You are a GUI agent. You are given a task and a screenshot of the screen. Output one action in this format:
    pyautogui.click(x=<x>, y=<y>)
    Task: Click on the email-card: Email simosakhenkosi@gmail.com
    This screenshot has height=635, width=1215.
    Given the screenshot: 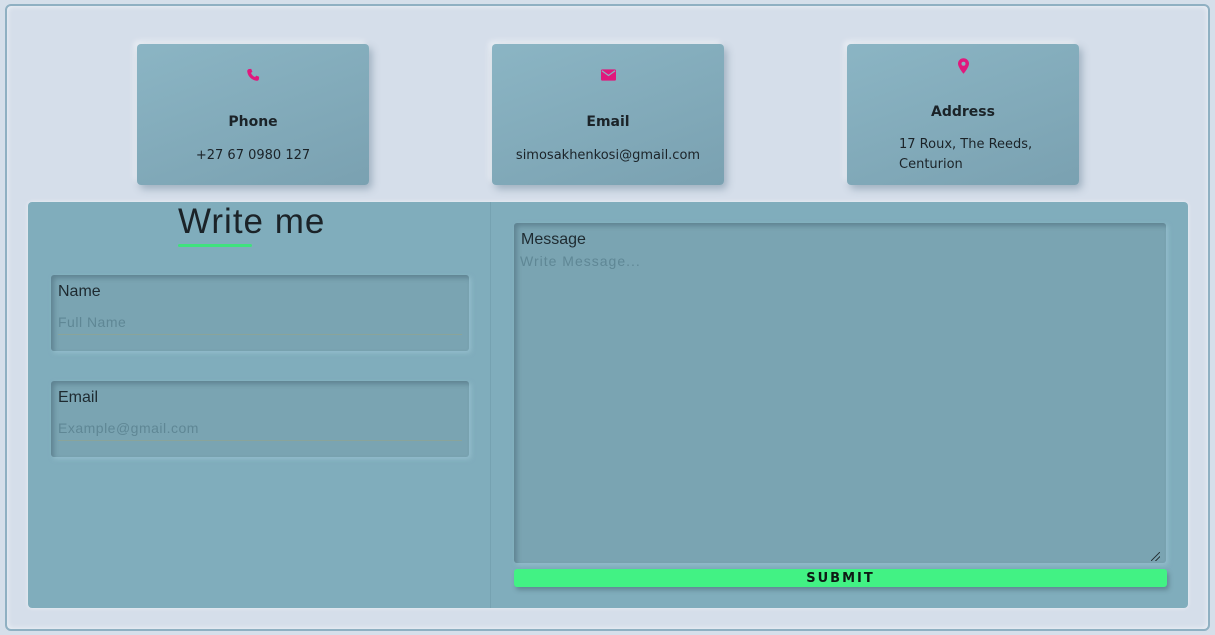 What is the action you would take?
    pyautogui.click(x=608, y=114)
    